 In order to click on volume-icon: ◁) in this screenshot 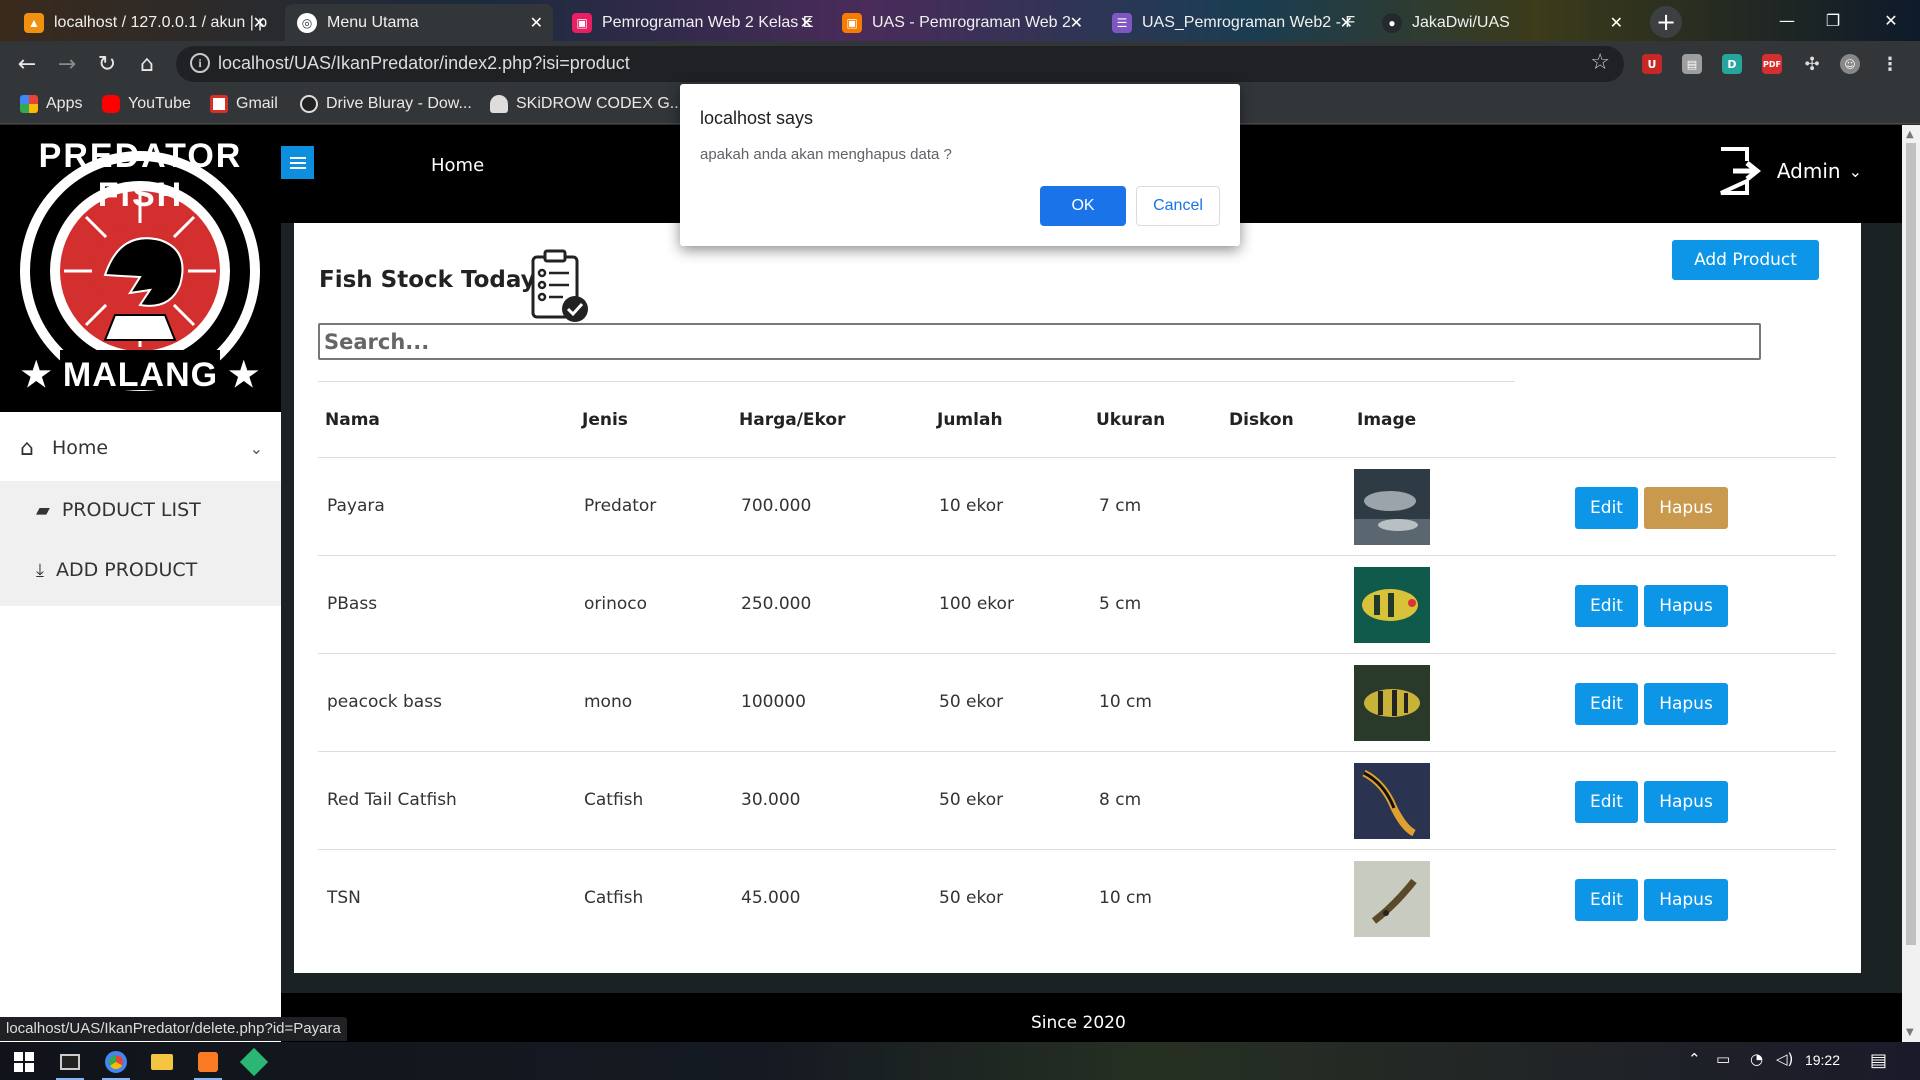, I will do `click(1784, 1059)`.